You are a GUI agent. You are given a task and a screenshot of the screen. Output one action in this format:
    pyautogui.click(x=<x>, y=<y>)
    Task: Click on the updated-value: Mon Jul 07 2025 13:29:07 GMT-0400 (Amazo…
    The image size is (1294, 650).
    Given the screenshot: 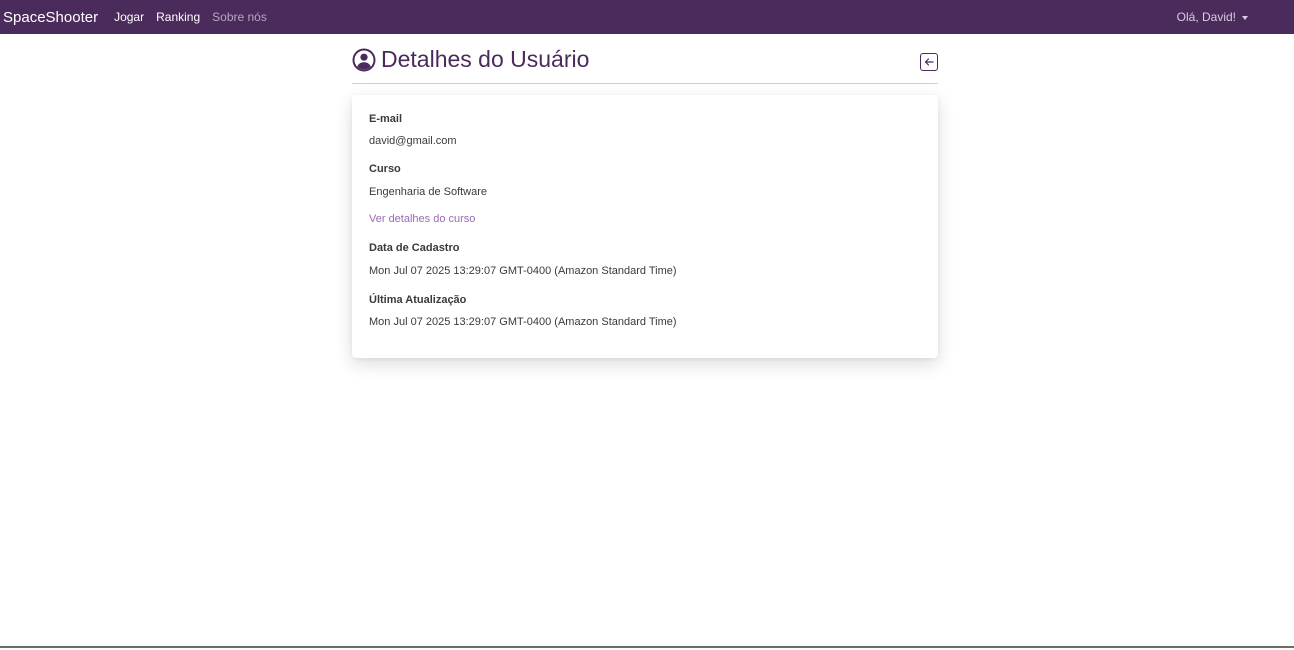 What is the action you would take?
    pyautogui.click(x=523, y=322)
    